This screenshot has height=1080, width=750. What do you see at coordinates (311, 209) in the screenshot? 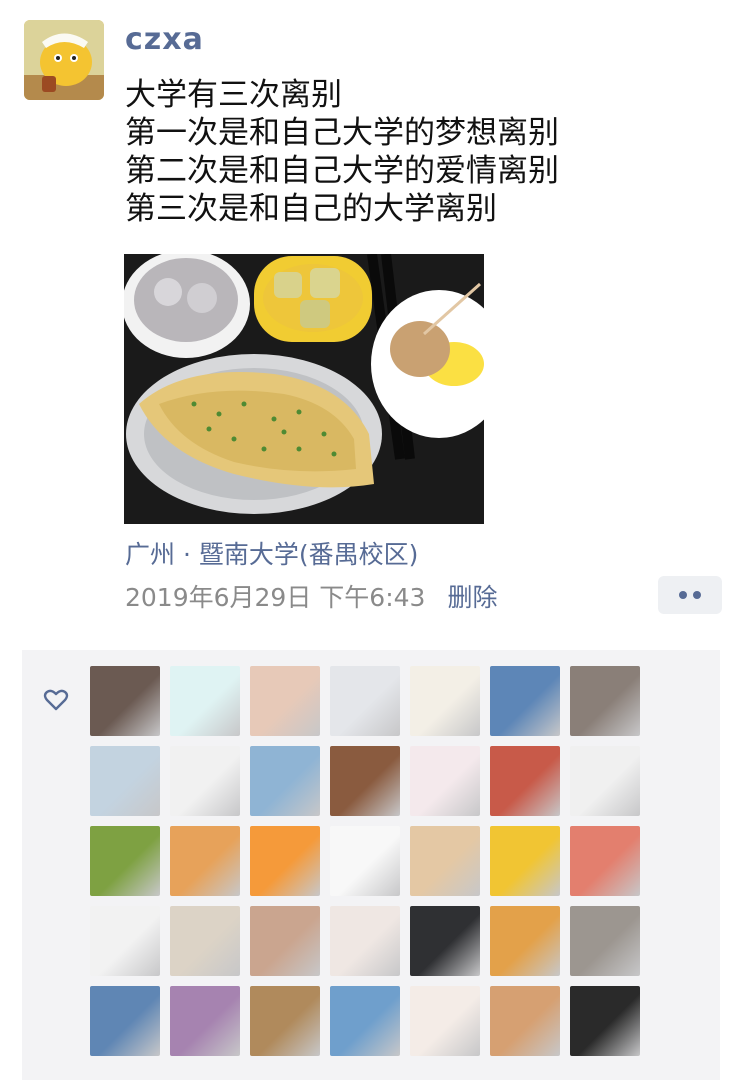
I see `post-text-line: 第三次是和自己的大学离别` at bounding box center [311, 209].